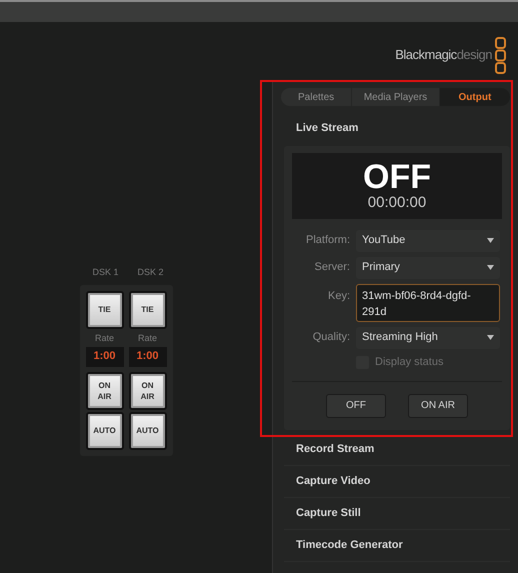  What do you see at coordinates (428, 337) in the screenshot?
I see `dropdown: Streaming High` at bounding box center [428, 337].